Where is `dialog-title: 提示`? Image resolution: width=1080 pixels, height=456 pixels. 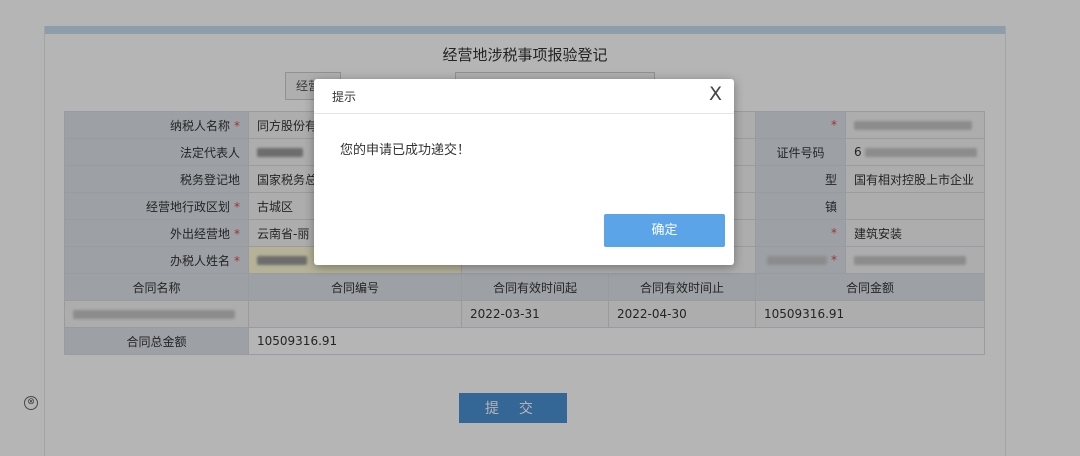 dialog-title: 提示 is located at coordinates (344, 97).